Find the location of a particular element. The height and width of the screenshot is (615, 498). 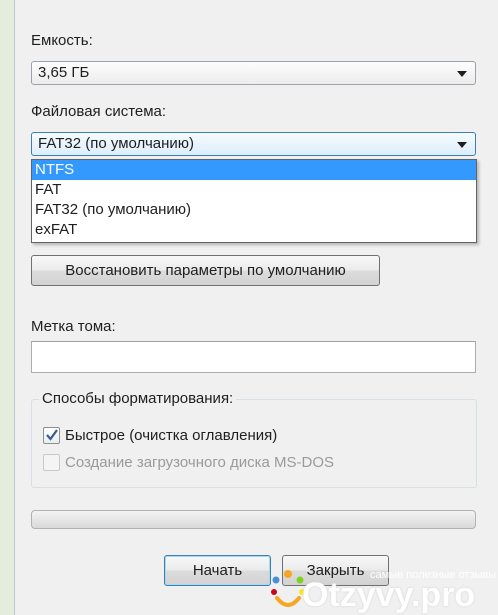

watermark: самые полезные отзывы Otzyvy.pro is located at coordinates (382, 587).